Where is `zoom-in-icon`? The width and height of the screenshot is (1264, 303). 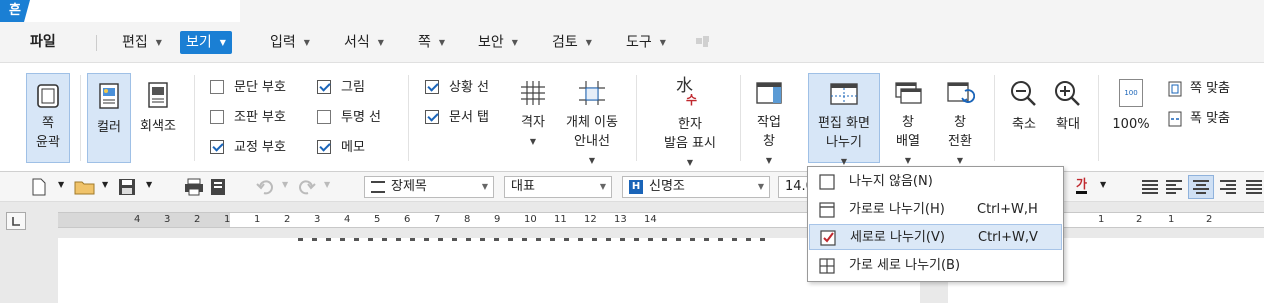
zoom-in-icon is located at coordinates (1067, 93).